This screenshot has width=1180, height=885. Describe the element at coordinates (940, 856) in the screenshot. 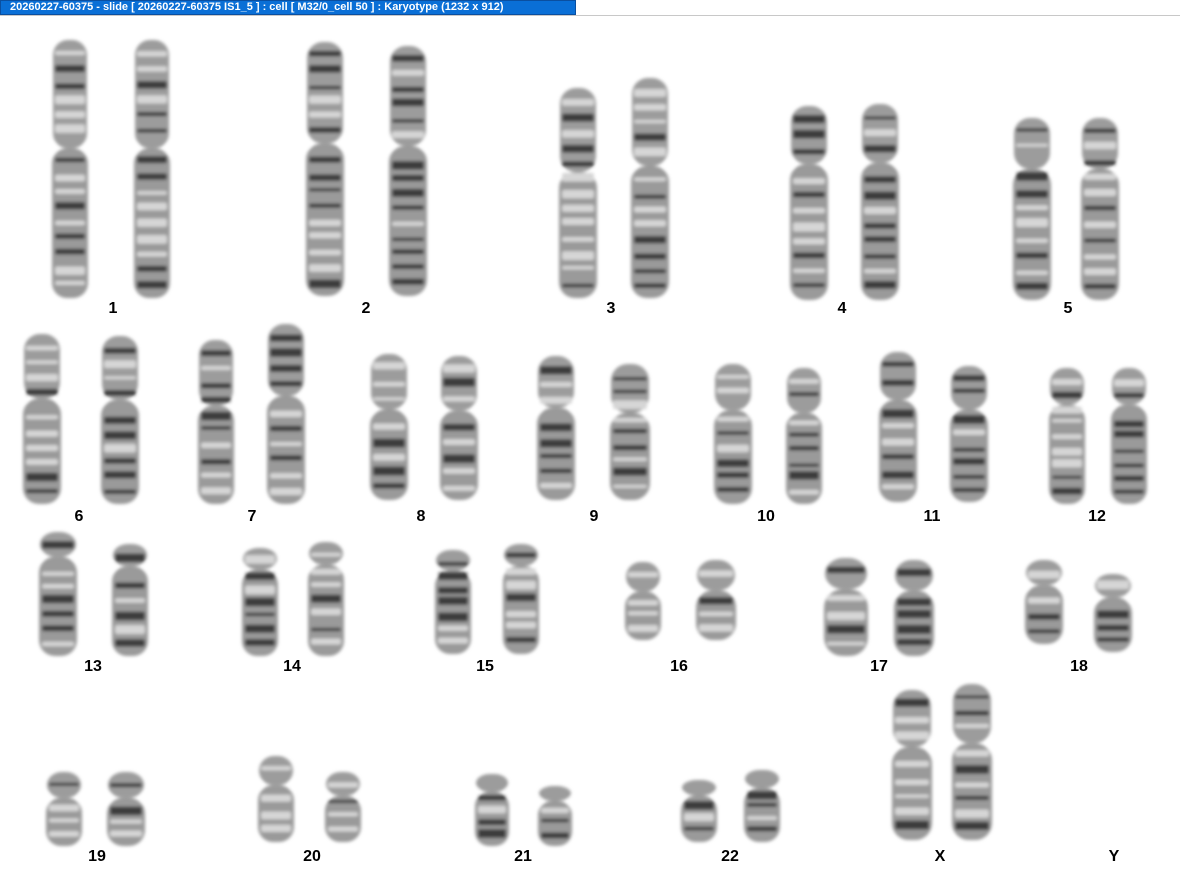

I see `pair-label-x: X` at that location.